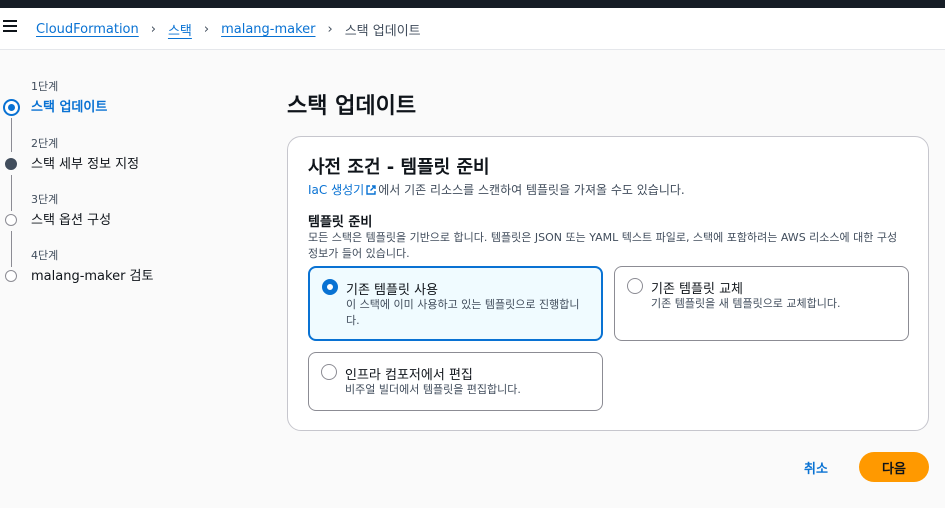 This screenshot has width=945, height=508. Describe the element at coordinates (894, 467) in the screenshot. I see `next-button: 다음` at that location.